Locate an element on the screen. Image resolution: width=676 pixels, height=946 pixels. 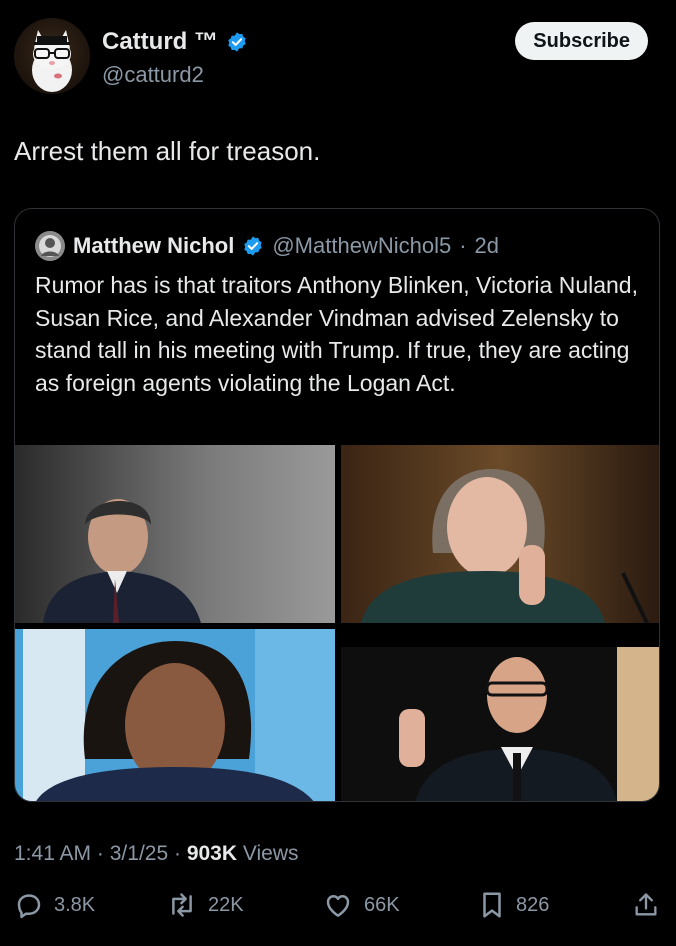
tweet-date: 3/1/25 is located at coordinates (139, 853).